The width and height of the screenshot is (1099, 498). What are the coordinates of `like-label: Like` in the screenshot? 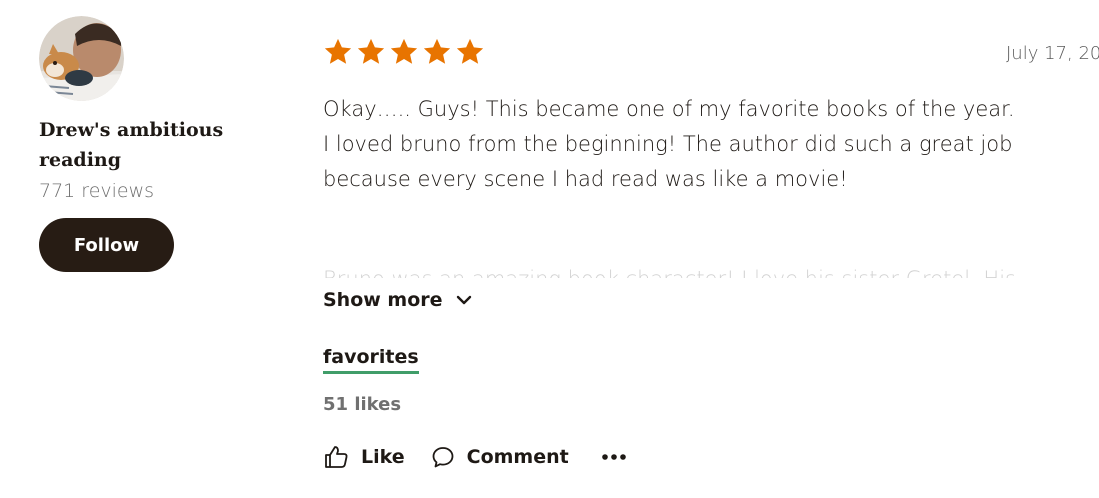 It's located at (383, 457).